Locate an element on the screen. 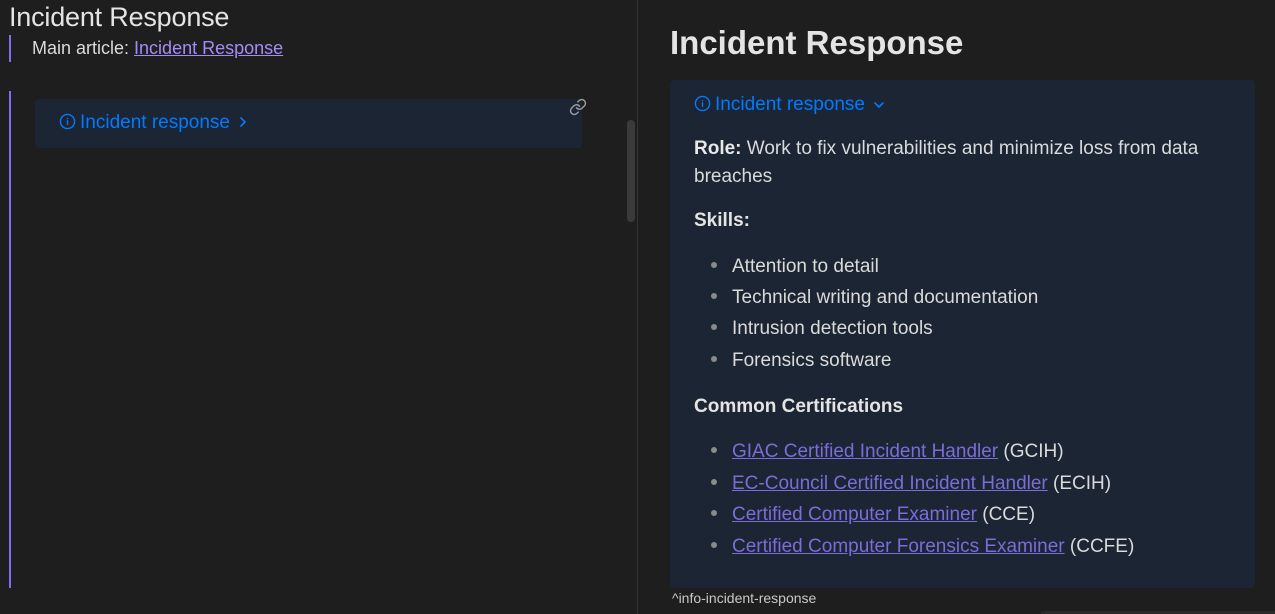 The image size is (1275, 614). skill-item: Attention to detail is located at coordinates (786, 267).